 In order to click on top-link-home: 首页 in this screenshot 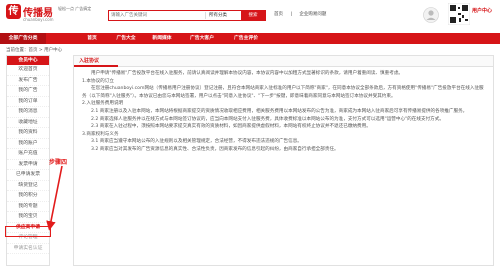, I will do `click(278, 14)`.